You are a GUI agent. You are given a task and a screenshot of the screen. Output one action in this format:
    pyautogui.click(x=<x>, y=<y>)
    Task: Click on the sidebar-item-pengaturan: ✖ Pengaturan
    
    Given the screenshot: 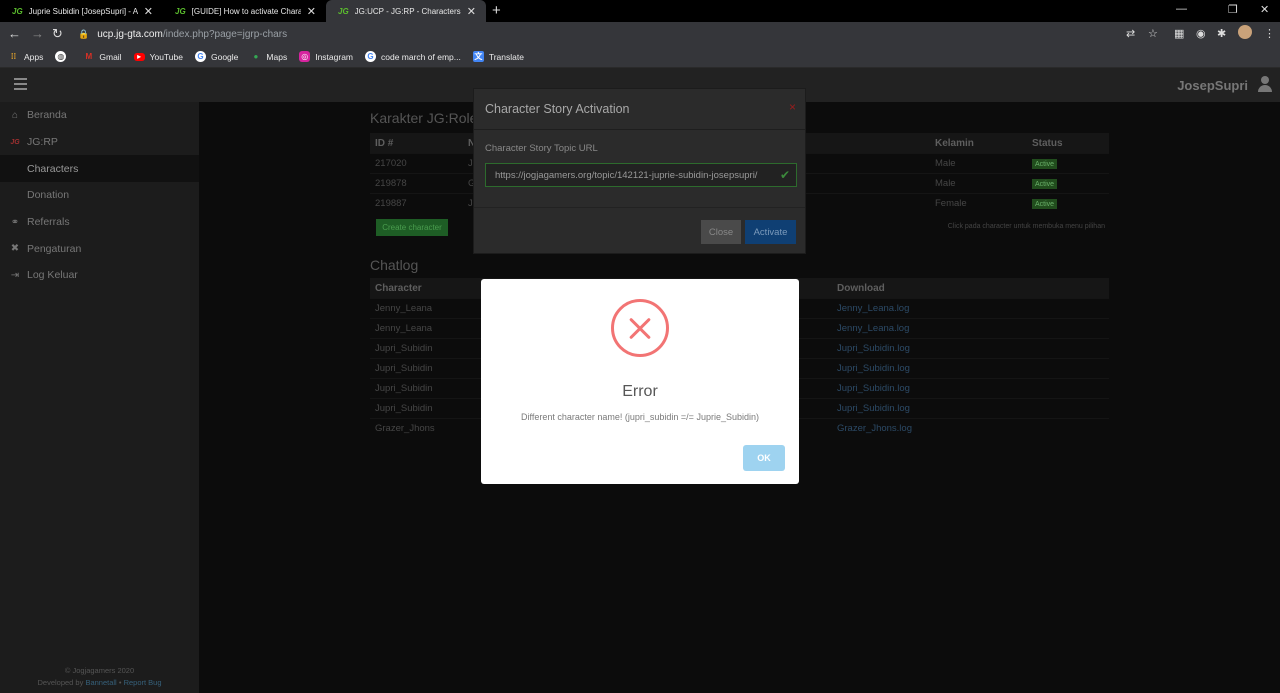 What is the action you would take?
    pyautogui.click(x=99, y=248)
    